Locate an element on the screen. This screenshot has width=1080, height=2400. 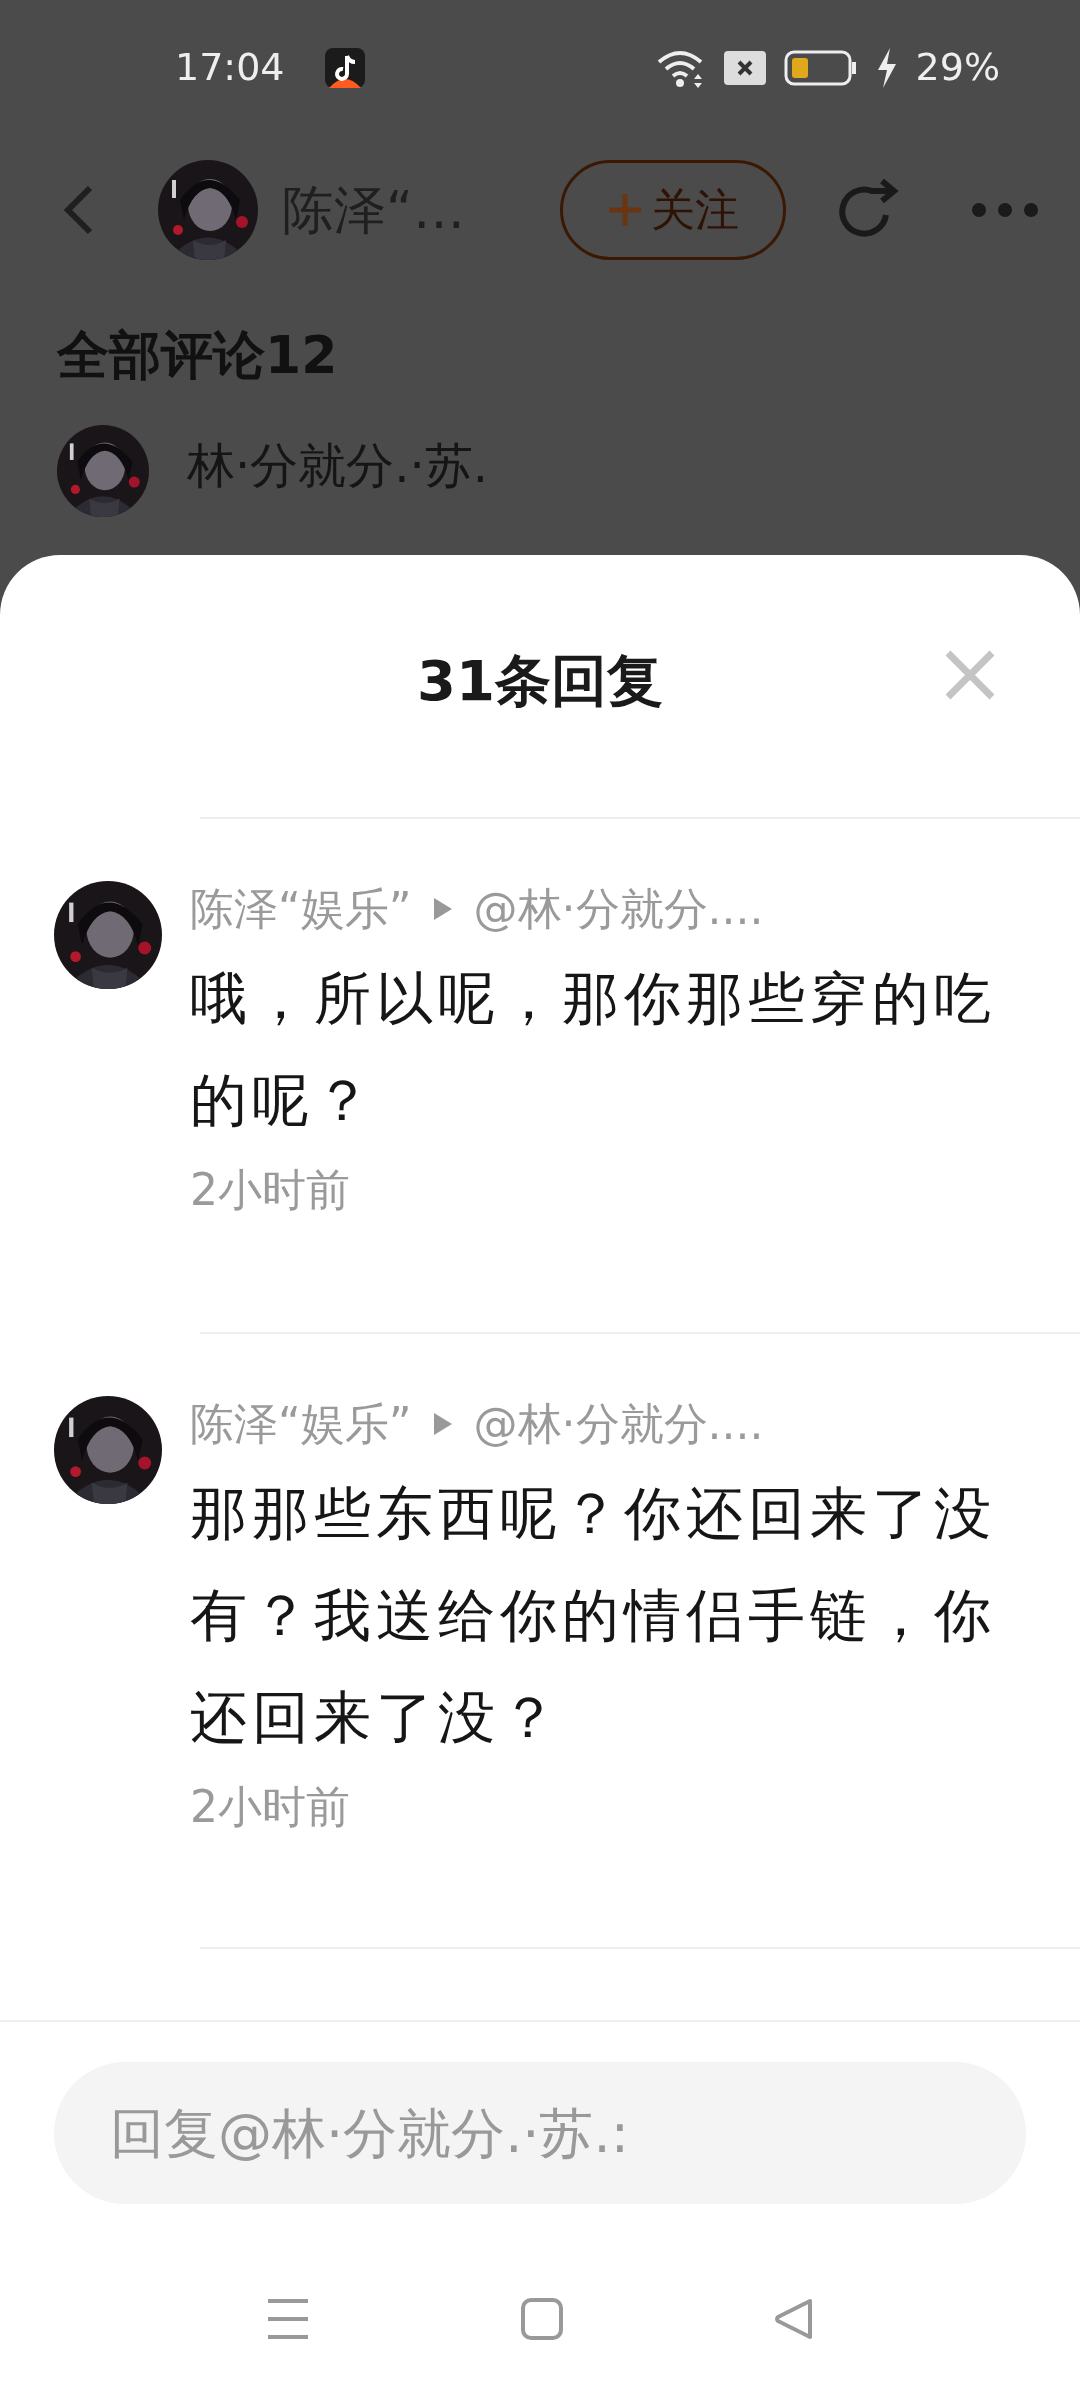
menu-icon is located at coordinates (288, 2319).